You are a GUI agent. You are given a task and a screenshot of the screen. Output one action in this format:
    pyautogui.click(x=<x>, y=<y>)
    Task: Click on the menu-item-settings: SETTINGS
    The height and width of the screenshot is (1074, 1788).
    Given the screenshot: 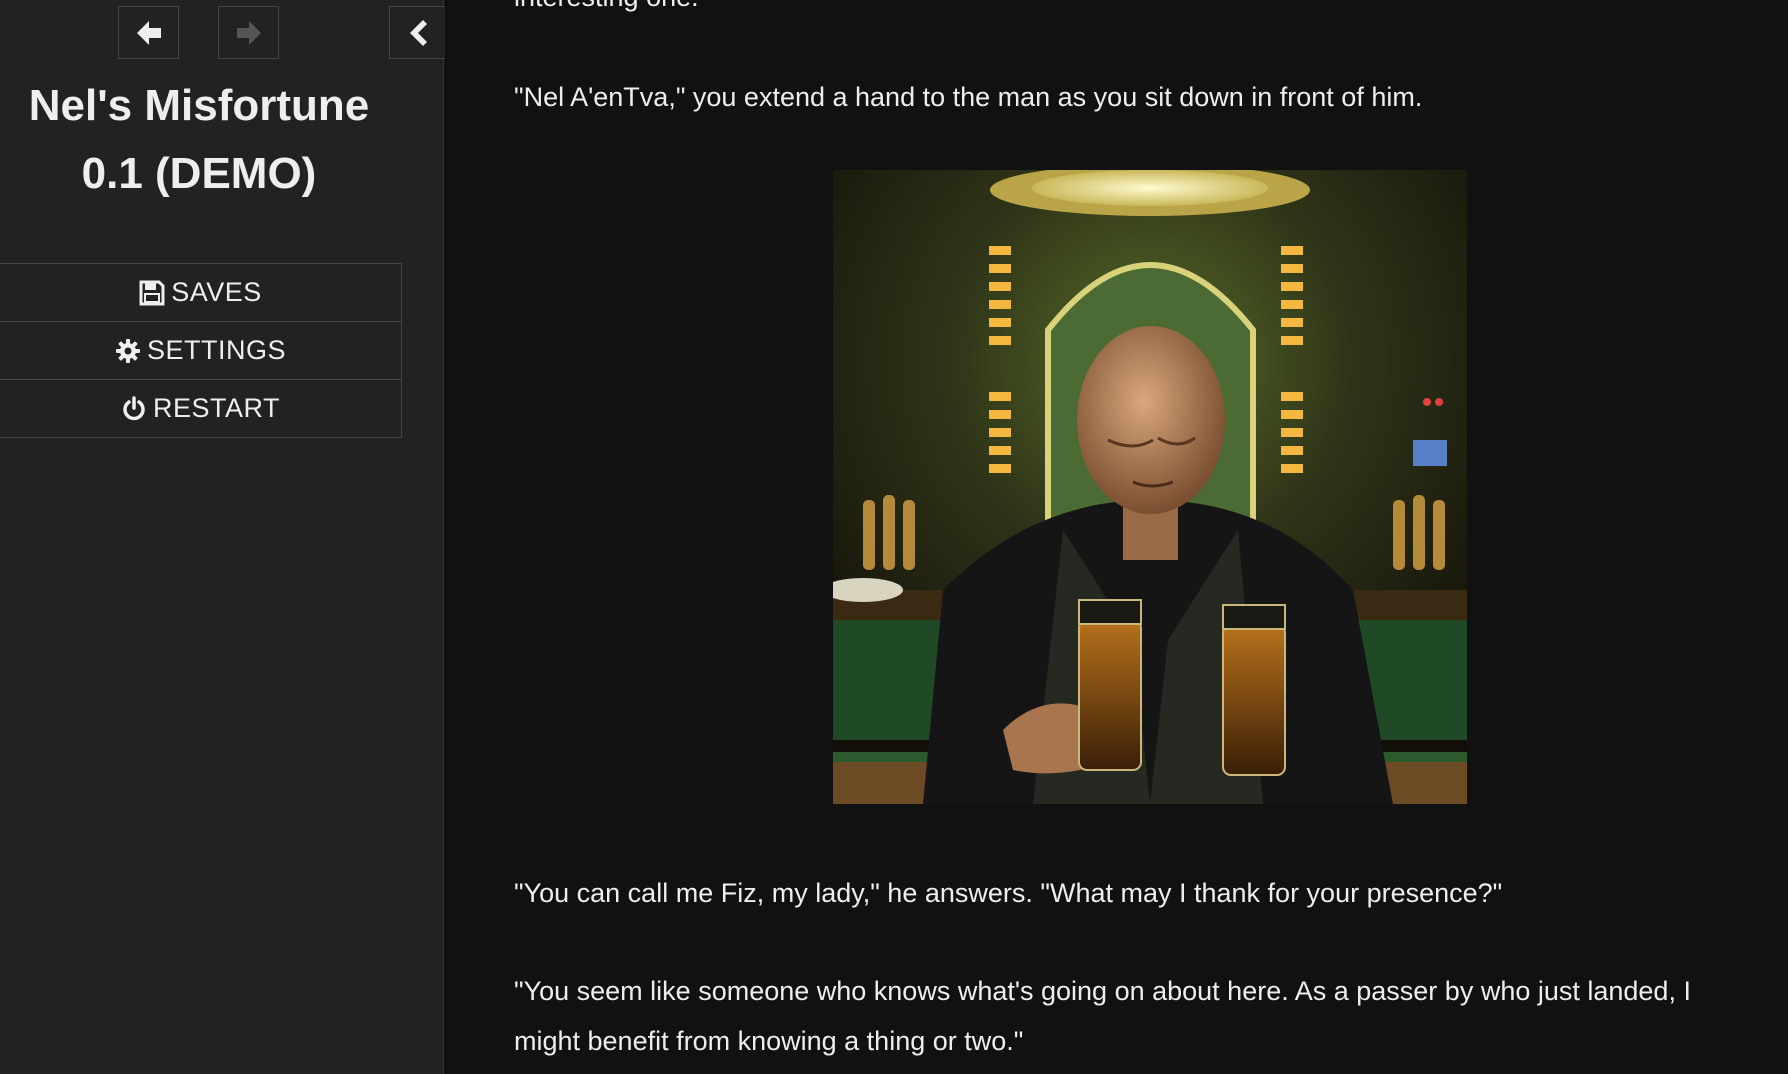 What is the action you would take?
    pyautogui.click(x=201, y=351)
    